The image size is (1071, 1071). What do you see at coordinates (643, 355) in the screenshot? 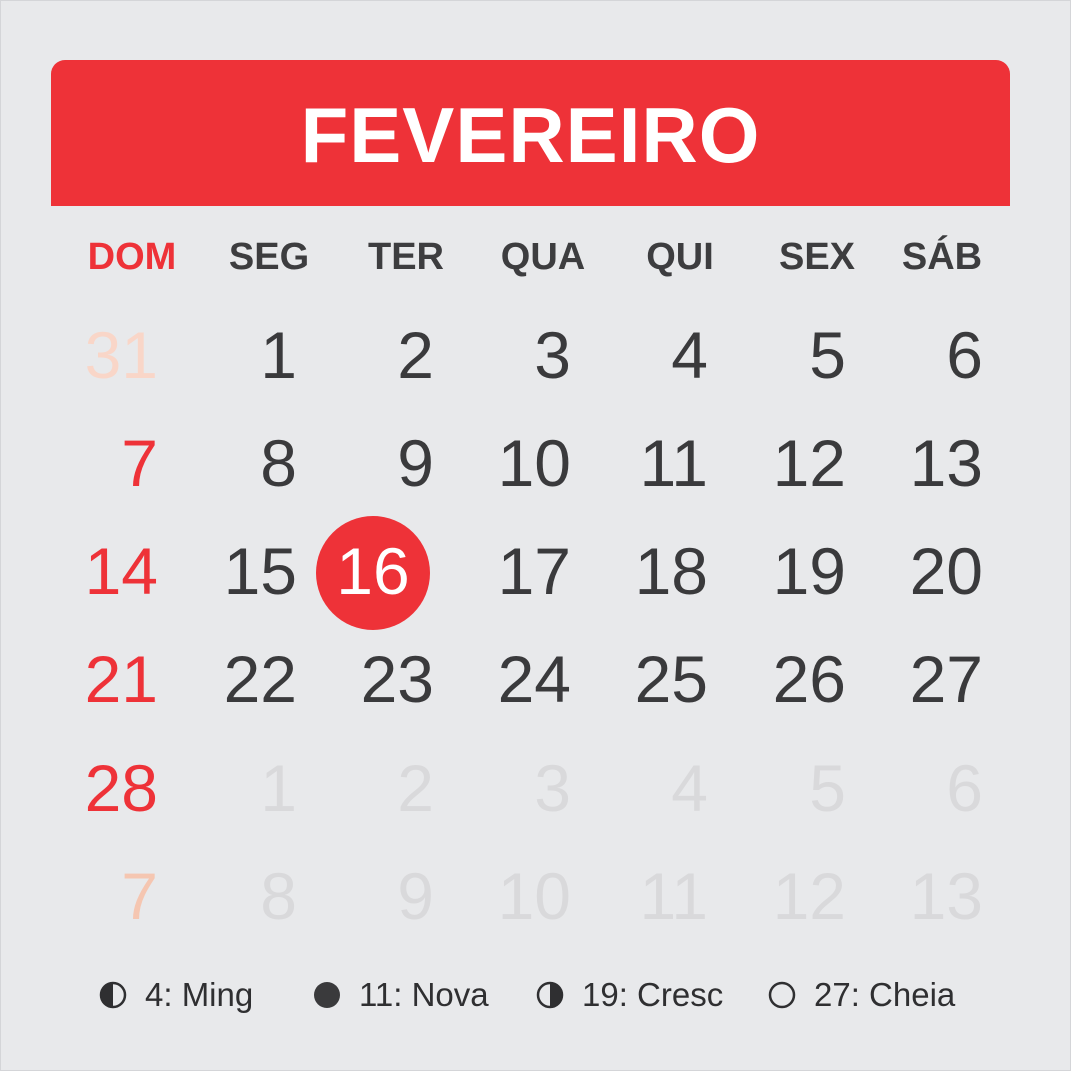
I see `day-cell: 4` at bounding box center [643, 355].